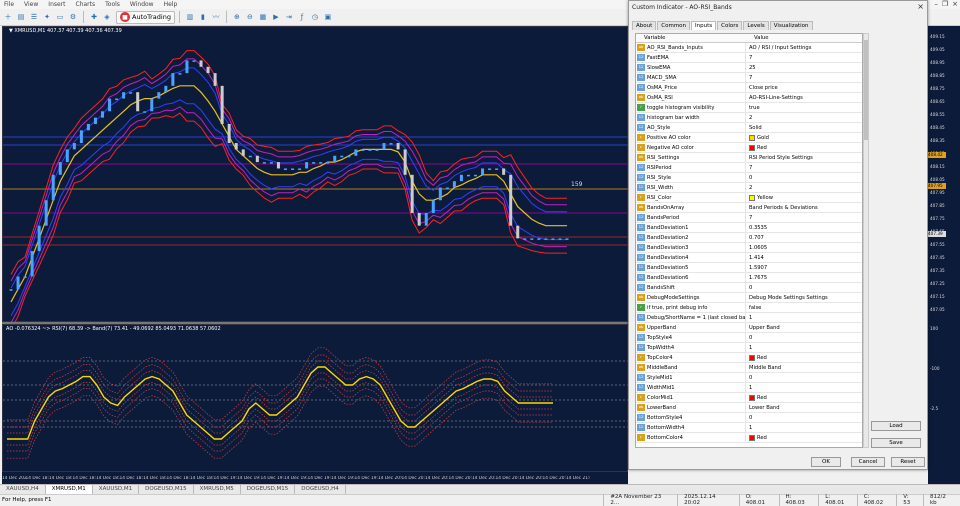 The width and height of the screenshot is (960, 506). I want to click on input-row: ab UpperBand Upper Band, so click(749, 327).